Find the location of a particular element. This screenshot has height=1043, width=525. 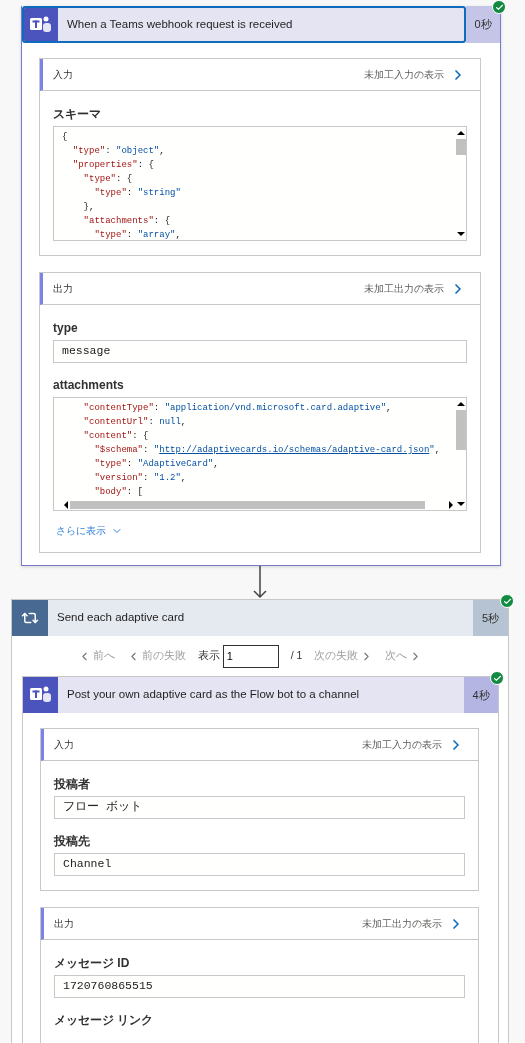

code-line: "$schema": "http://adaptivecards.io/schemas/adaptive-card.json", is located at coordinates (267, 450).